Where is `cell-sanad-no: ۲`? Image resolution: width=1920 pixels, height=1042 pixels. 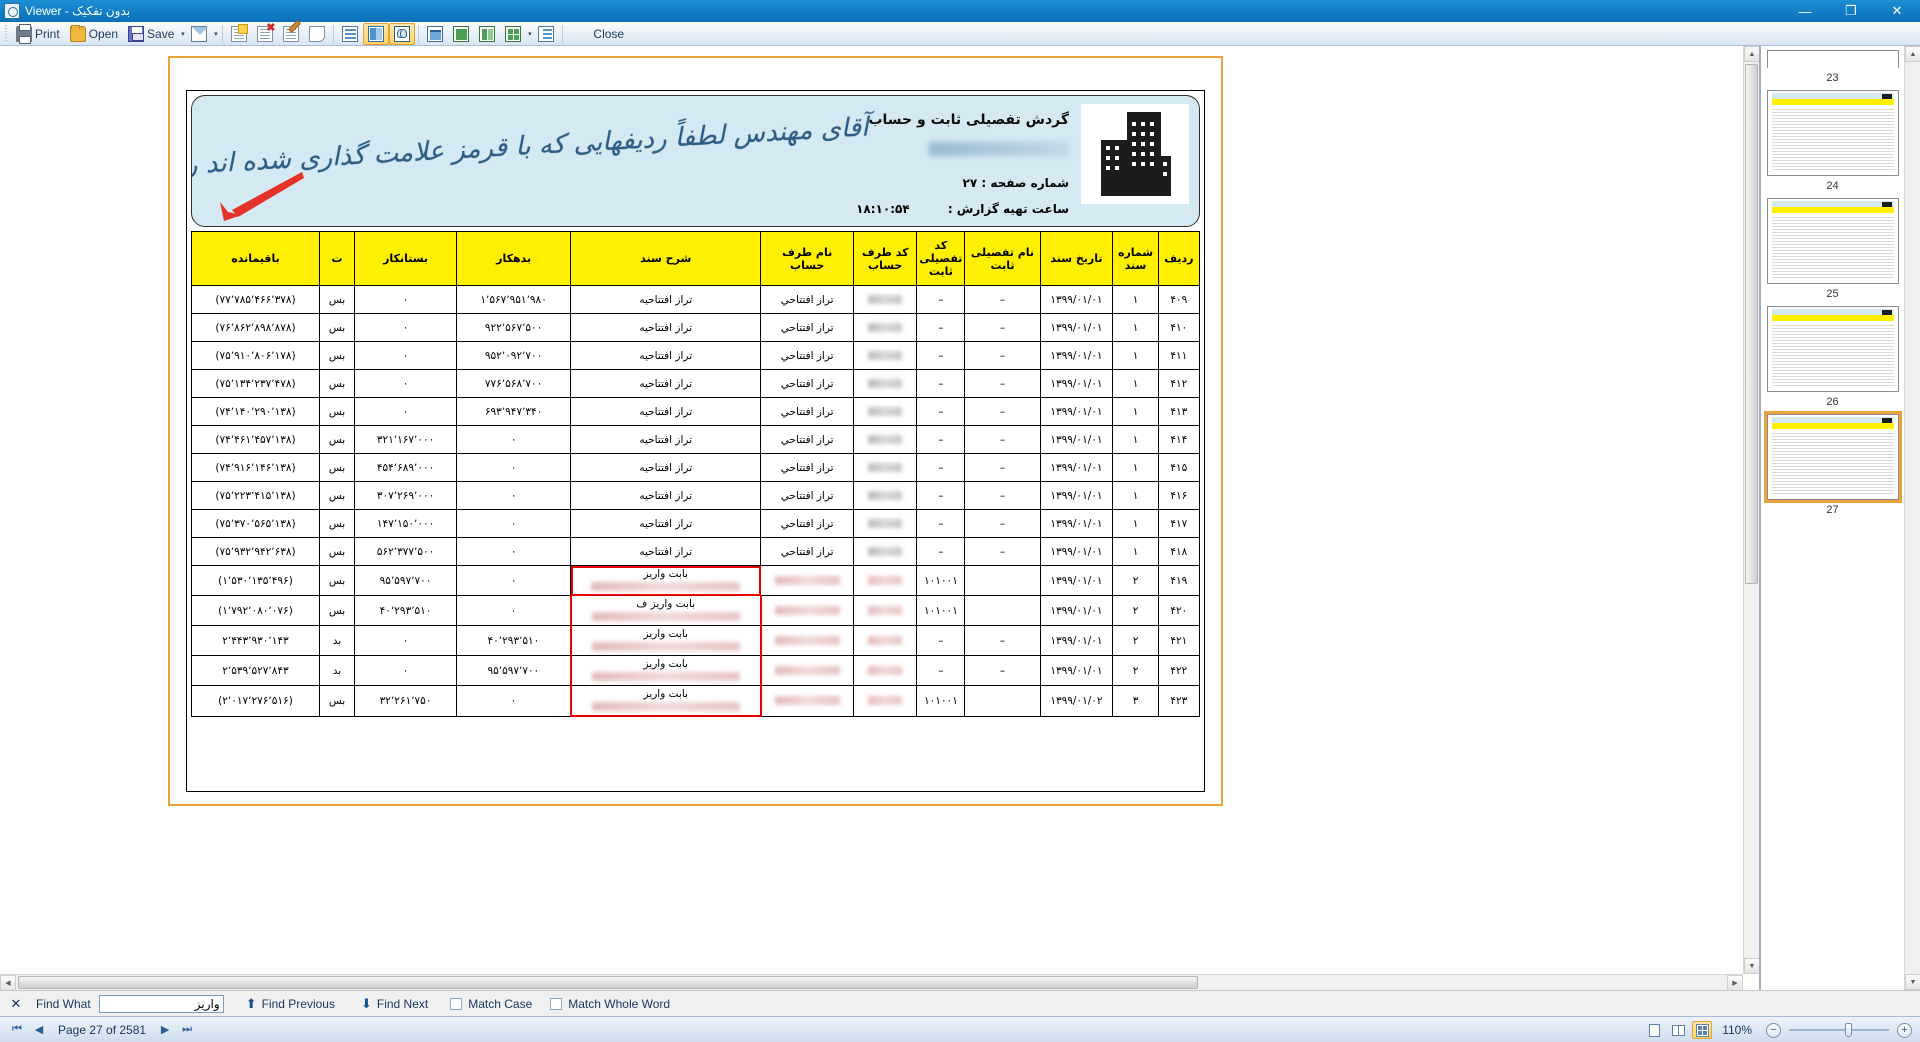
cell-sanad-no: ۲ is located at coordinates (1135, 640).